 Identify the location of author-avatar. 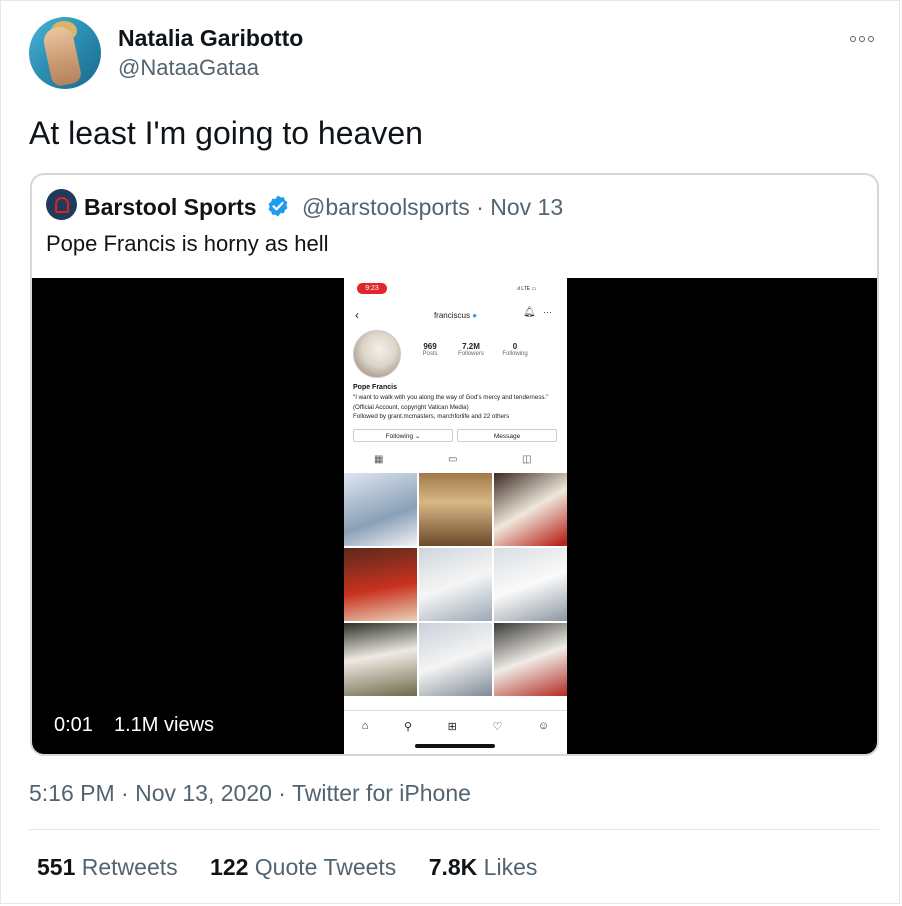
(65, 53).